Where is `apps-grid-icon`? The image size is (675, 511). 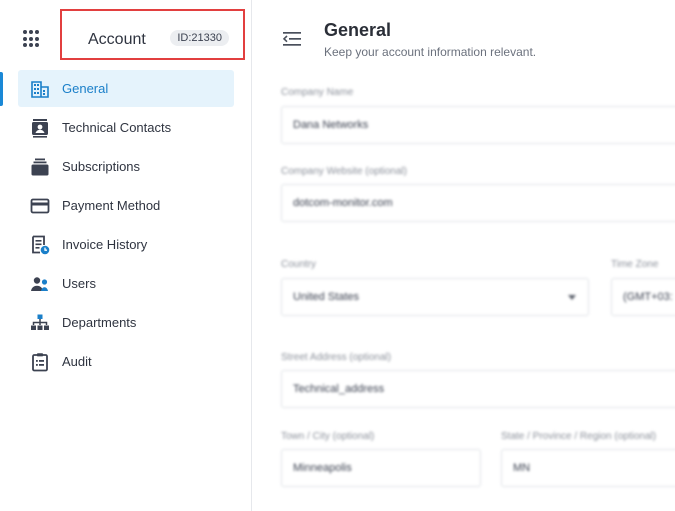
apps-grid-icon is located at coordinates (32, 39).